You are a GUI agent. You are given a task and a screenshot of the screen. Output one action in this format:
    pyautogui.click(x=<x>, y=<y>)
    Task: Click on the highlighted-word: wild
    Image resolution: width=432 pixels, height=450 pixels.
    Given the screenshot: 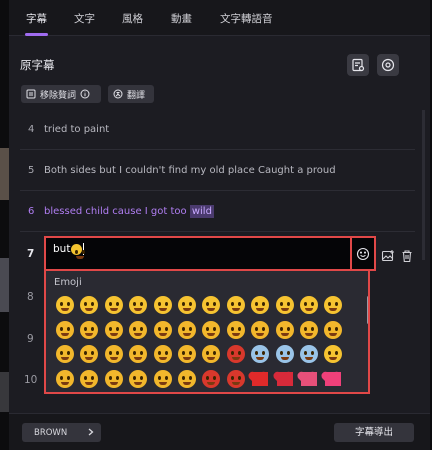 What is the action you would take?
    pyautogui.click(x=201, y=211)
    